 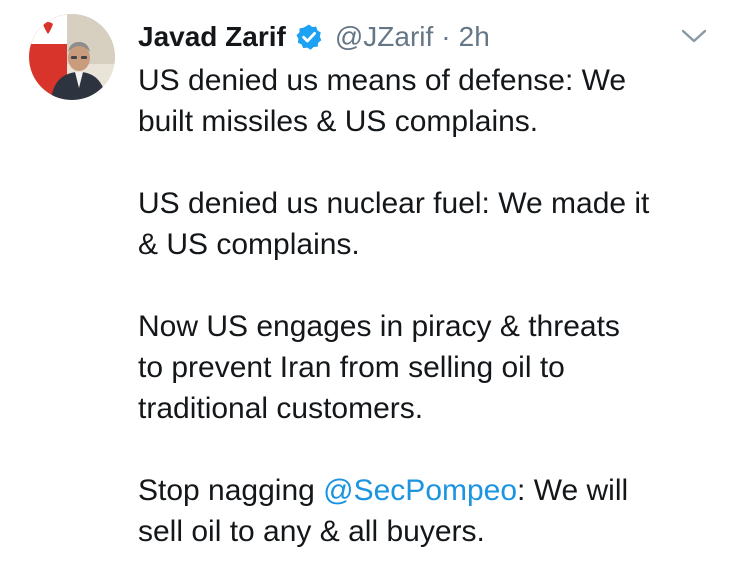 What do you see at coordinates (309, 37) in the screenshot?
I see `verified-badge-icon` at bounding box center [309, 37].